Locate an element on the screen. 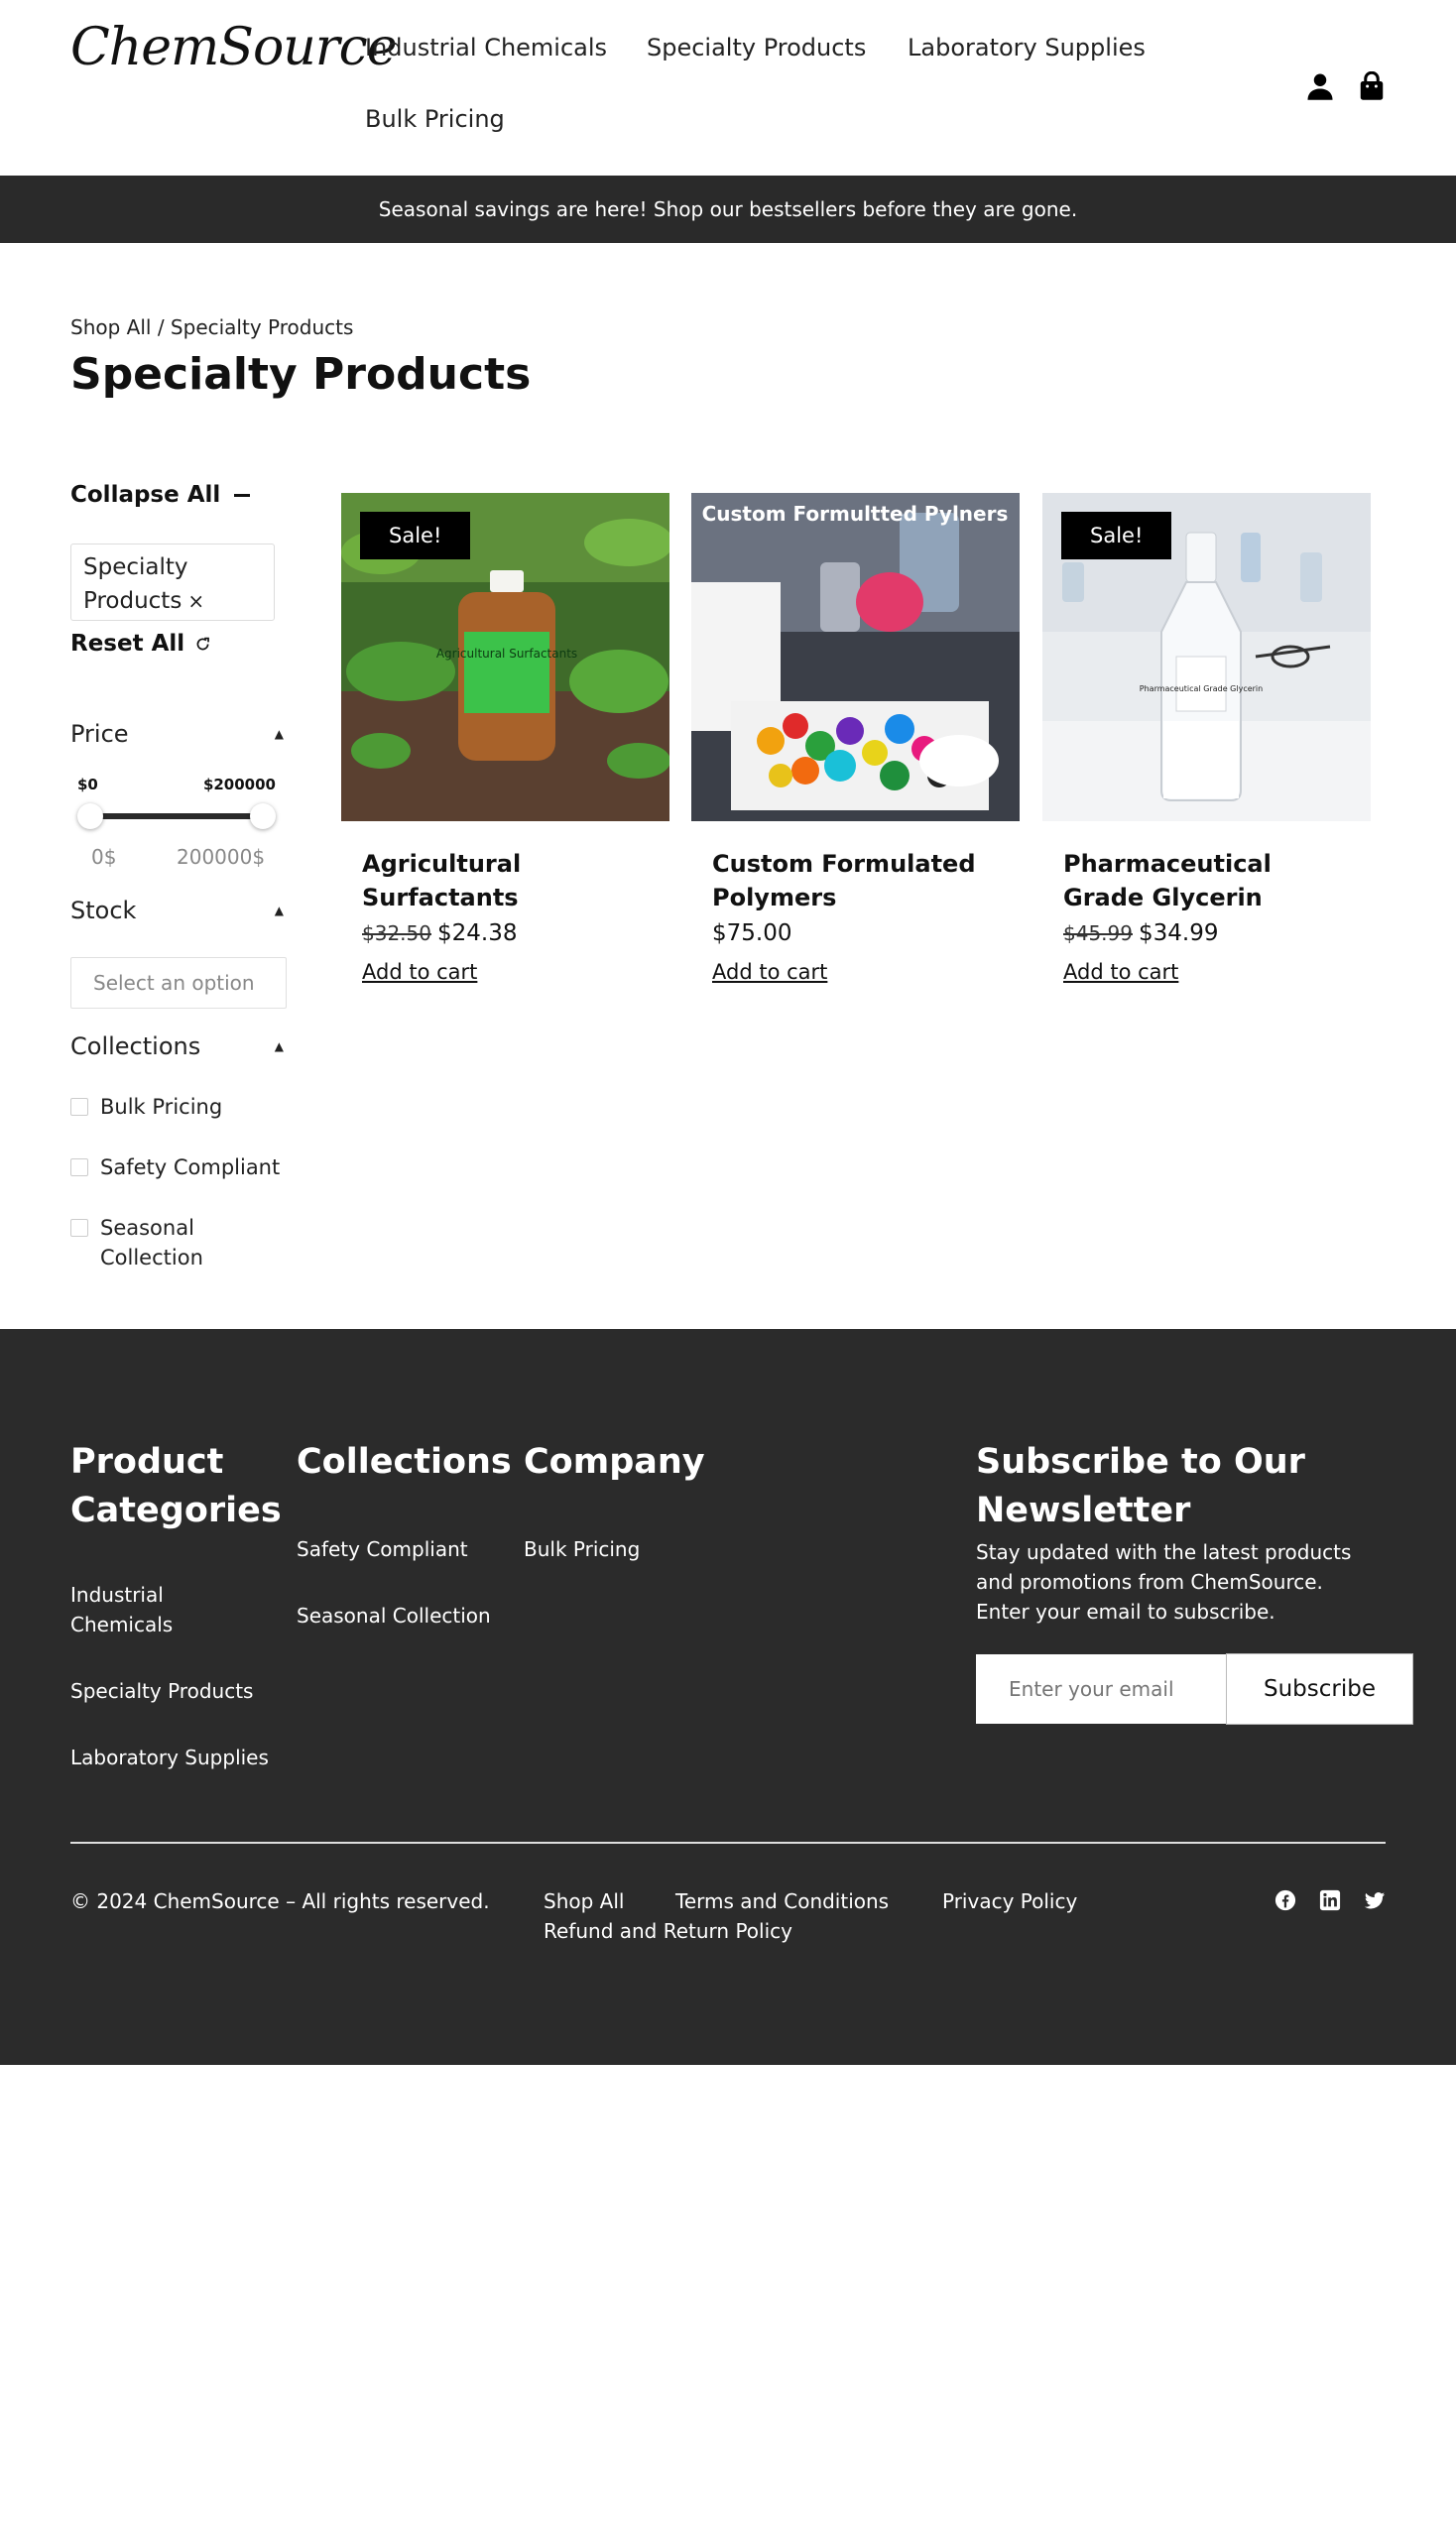 This screenshot has height=2539, width=1456. subscribe-button: Subscribe is located at coordinates (1319, 1689).